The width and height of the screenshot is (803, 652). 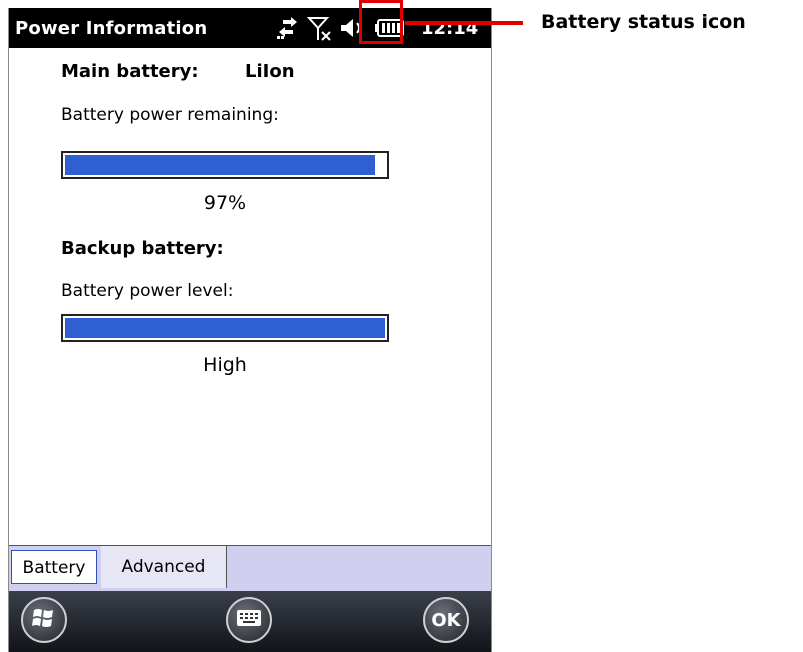 What do you see at coordinates (142, 248) in the screenshot?
I see `backup-battery-heading: Backup battery:` at bounding box center [142, 248].